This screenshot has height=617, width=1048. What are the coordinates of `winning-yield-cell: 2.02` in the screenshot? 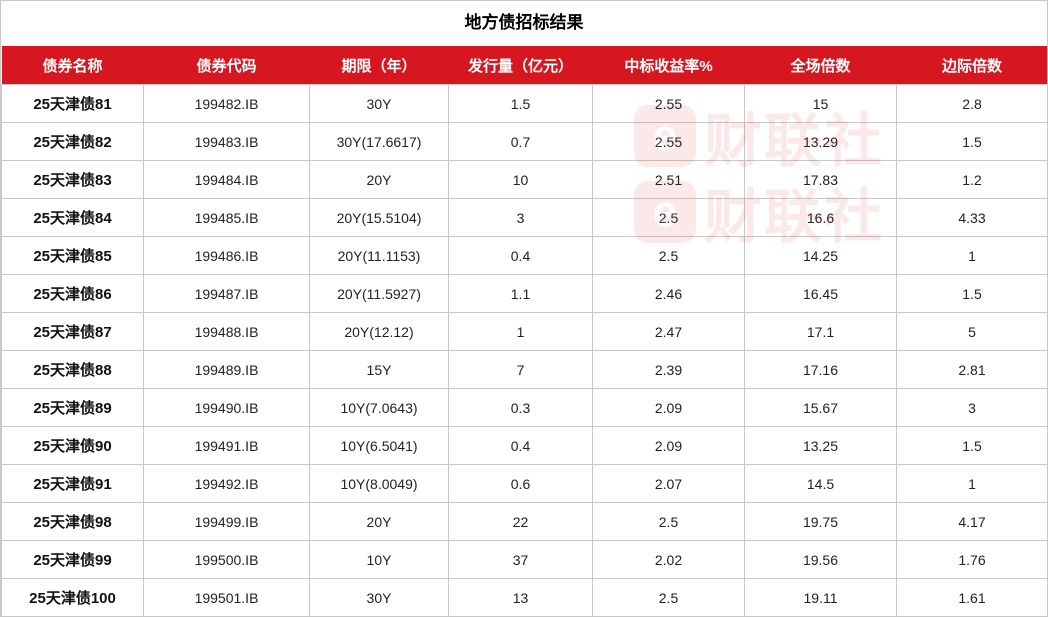 It's located at (668, 559).